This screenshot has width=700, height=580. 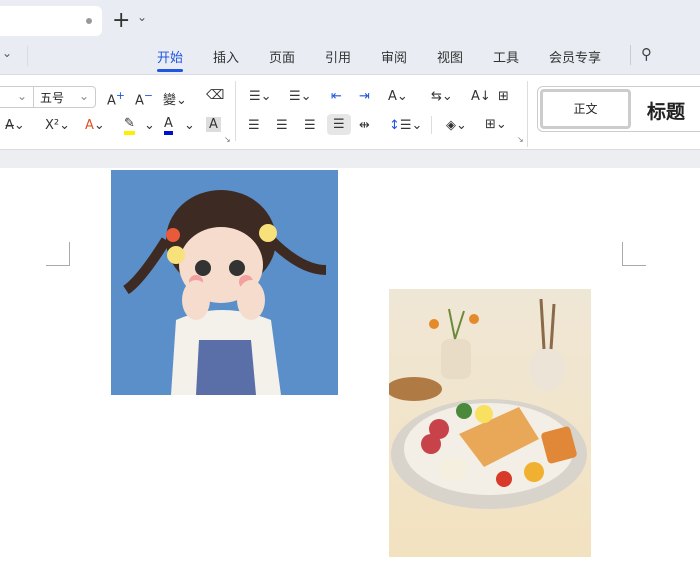 What do you see at coordinates (634, 254) in the screenshot?
I see `margin-corner-right` at bounding box center [634, 254].